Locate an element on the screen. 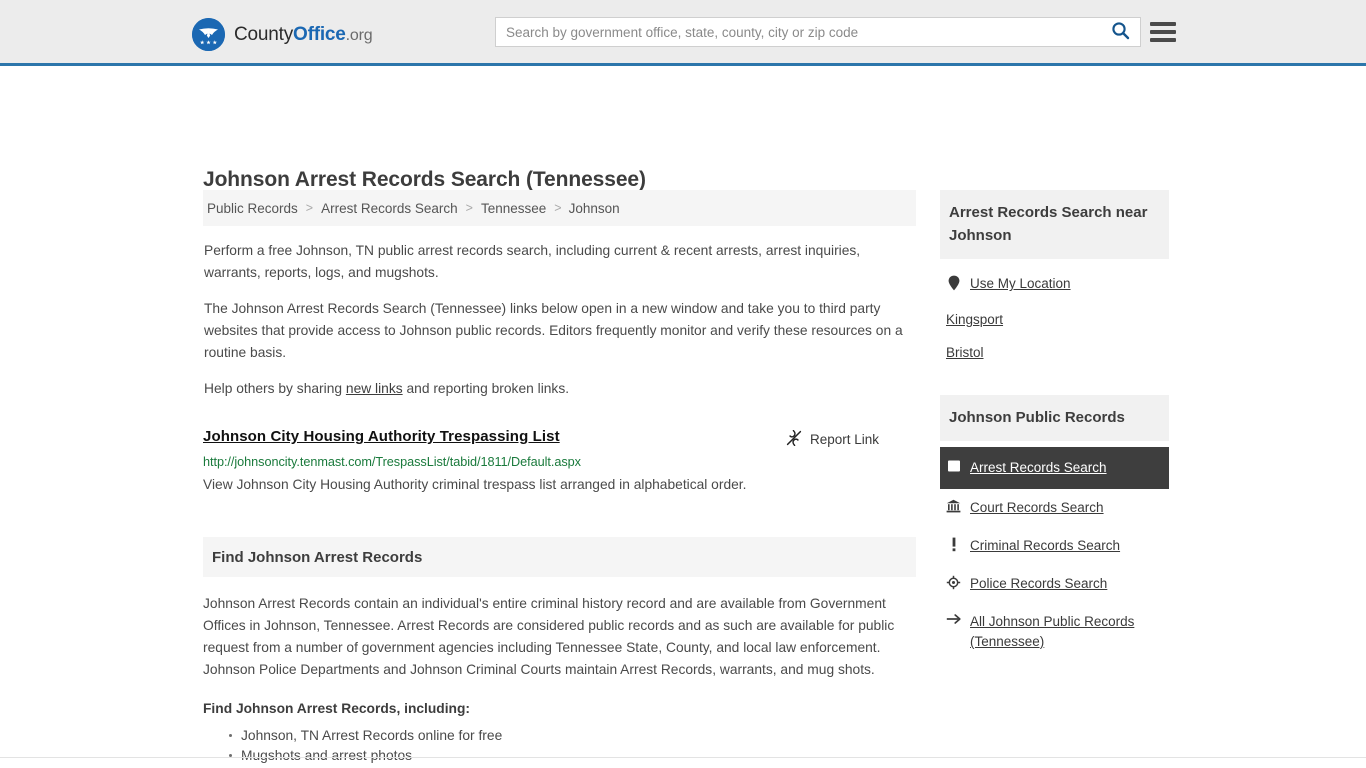  search-button is located at coordinates (1120, 32).